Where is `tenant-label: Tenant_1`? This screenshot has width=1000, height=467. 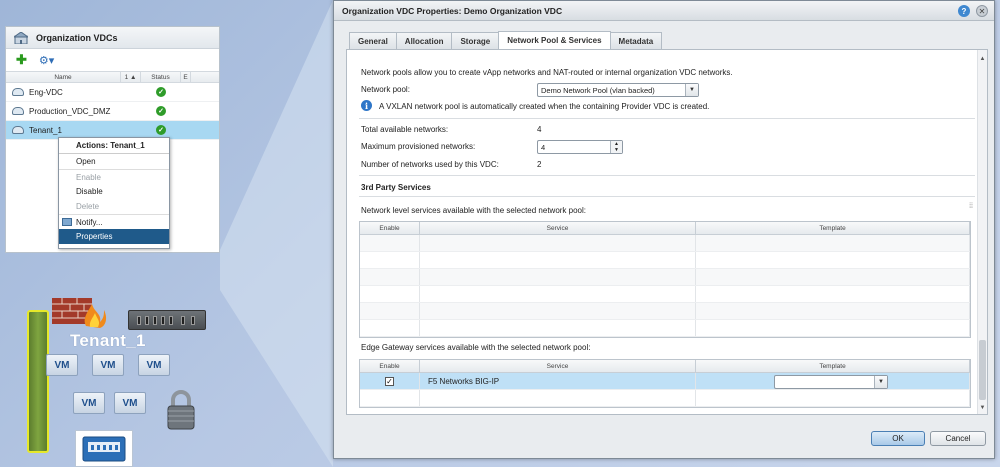 tenant-label: Tenant_1 is located at coordinates (108, 340).